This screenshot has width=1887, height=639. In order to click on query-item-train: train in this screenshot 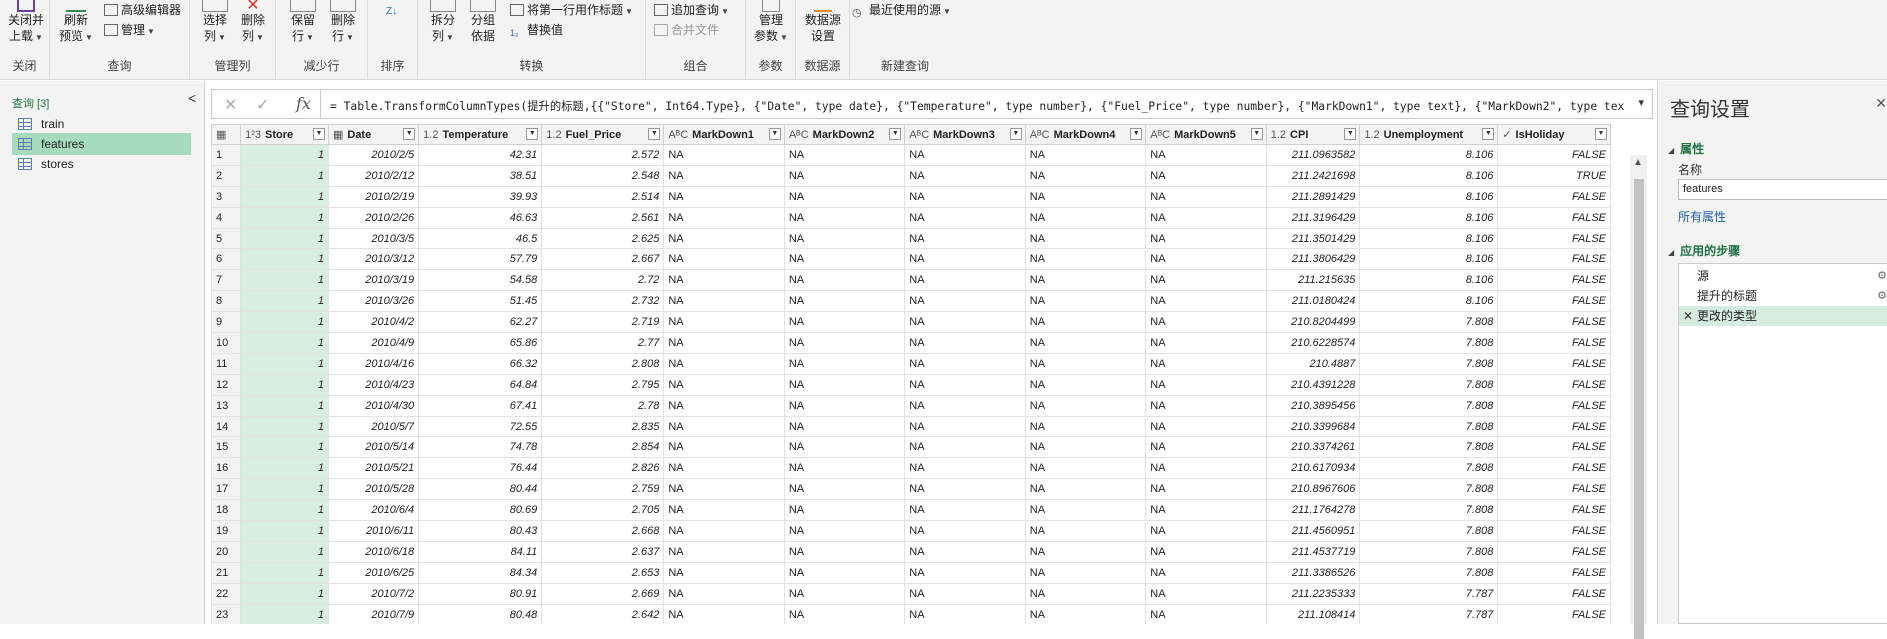, I will do `click(101, 124)`.